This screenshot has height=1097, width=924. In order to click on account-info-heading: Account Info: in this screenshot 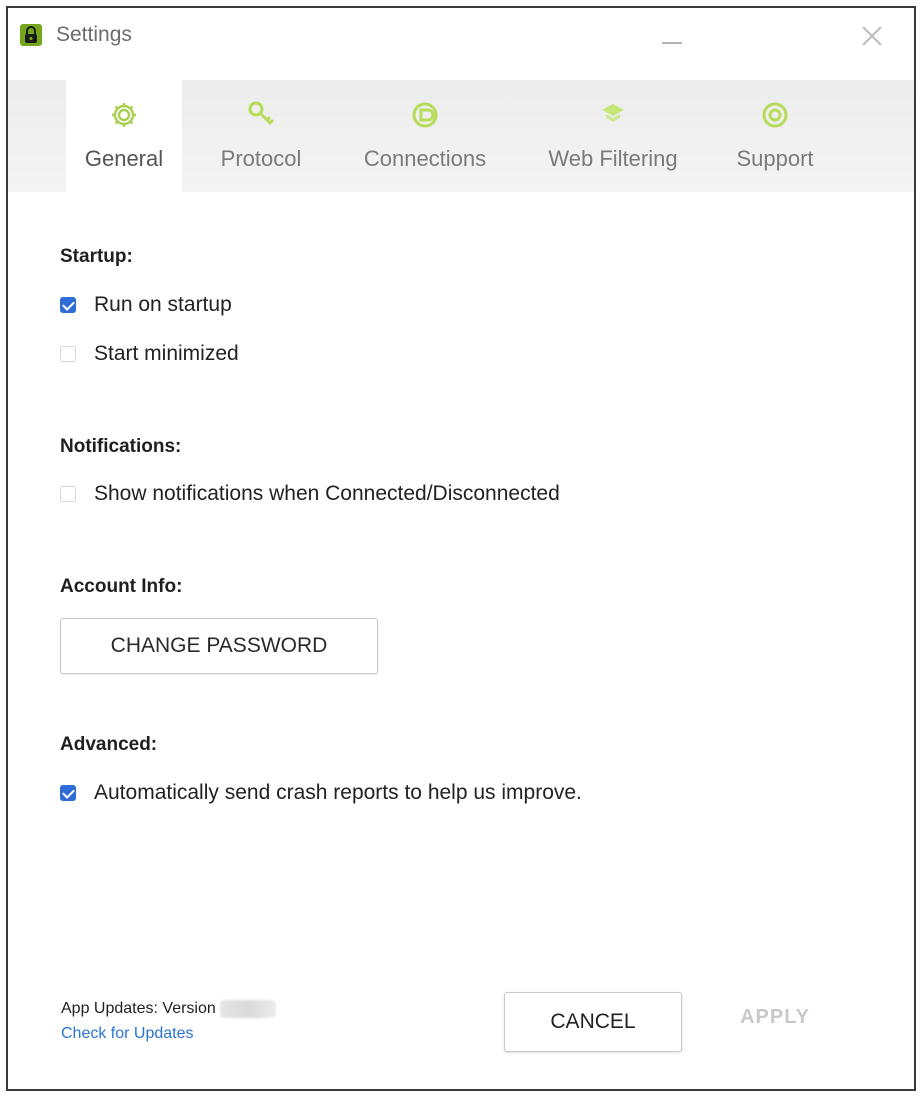, I will do `click(121, 586)`.